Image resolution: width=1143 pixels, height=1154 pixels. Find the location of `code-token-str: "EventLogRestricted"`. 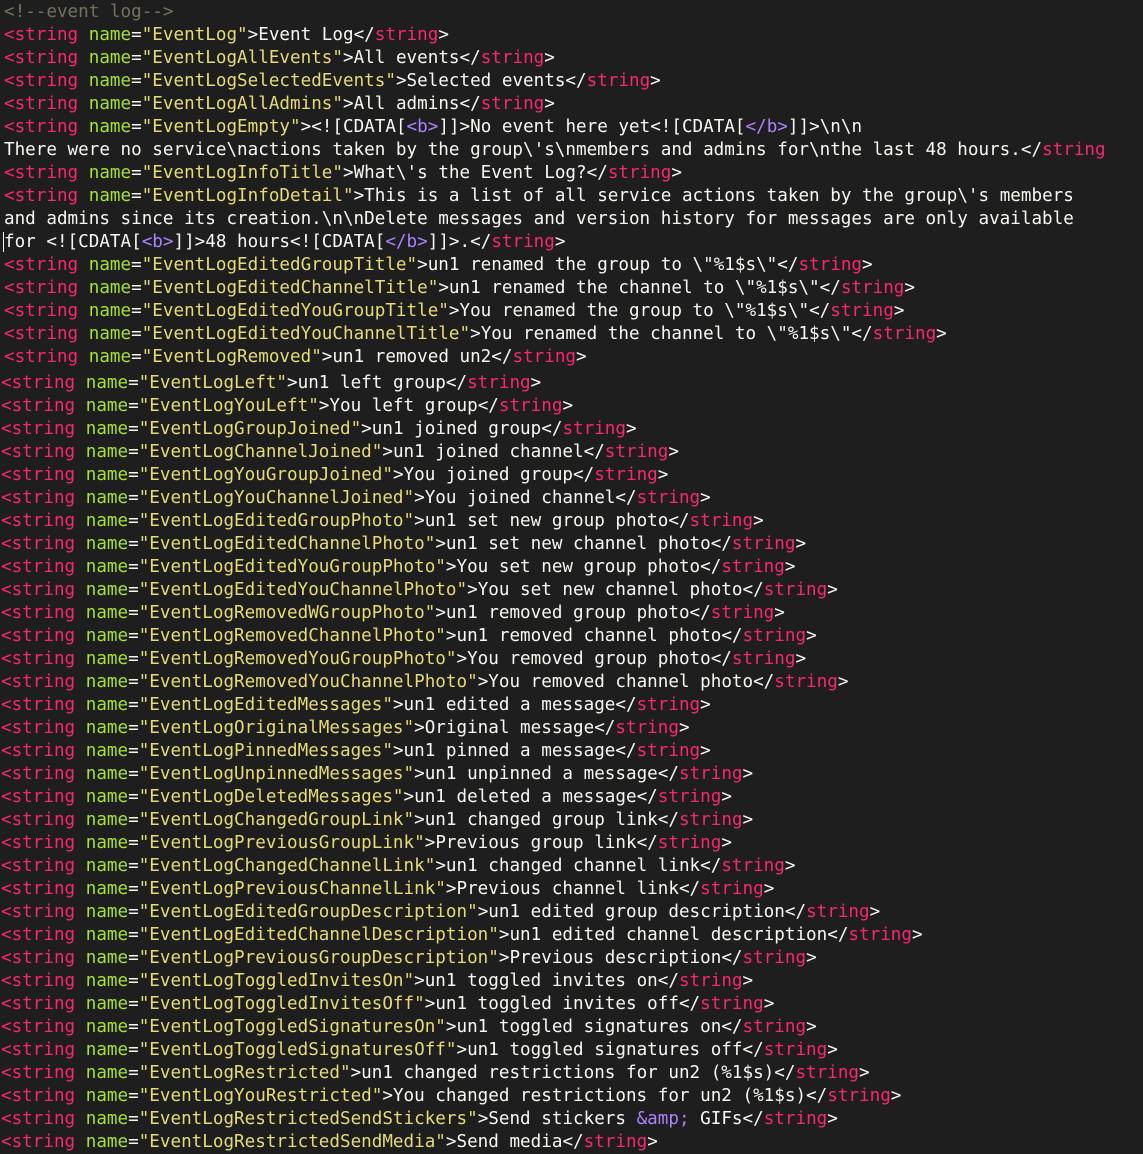

code-token-str: "EventLogRestricted" is located at coordinates (244, 1073).